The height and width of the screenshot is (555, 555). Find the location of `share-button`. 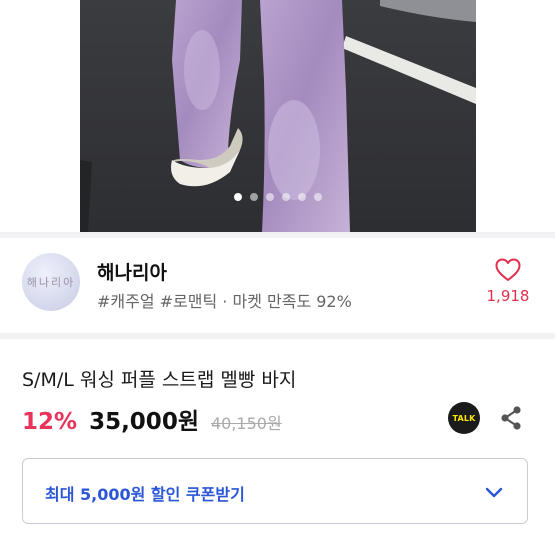

share-button is located at coordinates (511, 420).